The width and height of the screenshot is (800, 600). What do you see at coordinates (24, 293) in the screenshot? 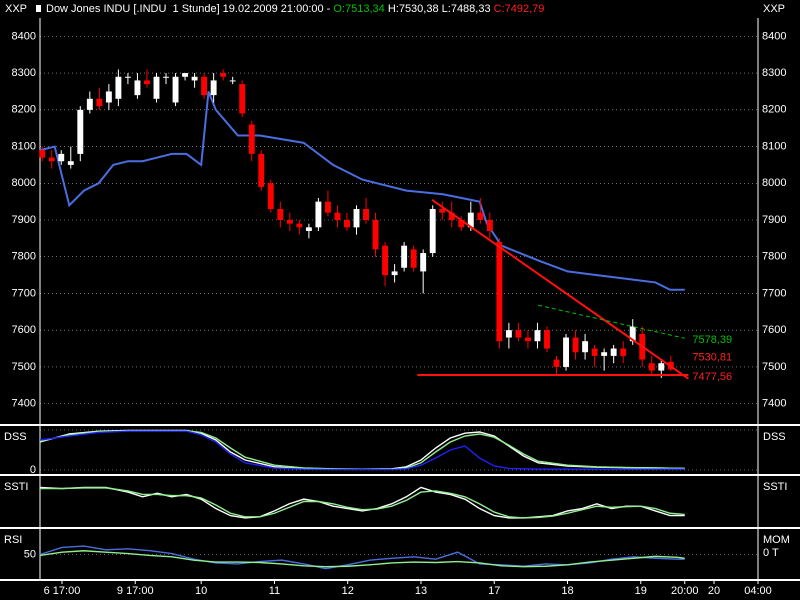
I see `price-tick-label-left: 7700` at bounding box center [24, 293].